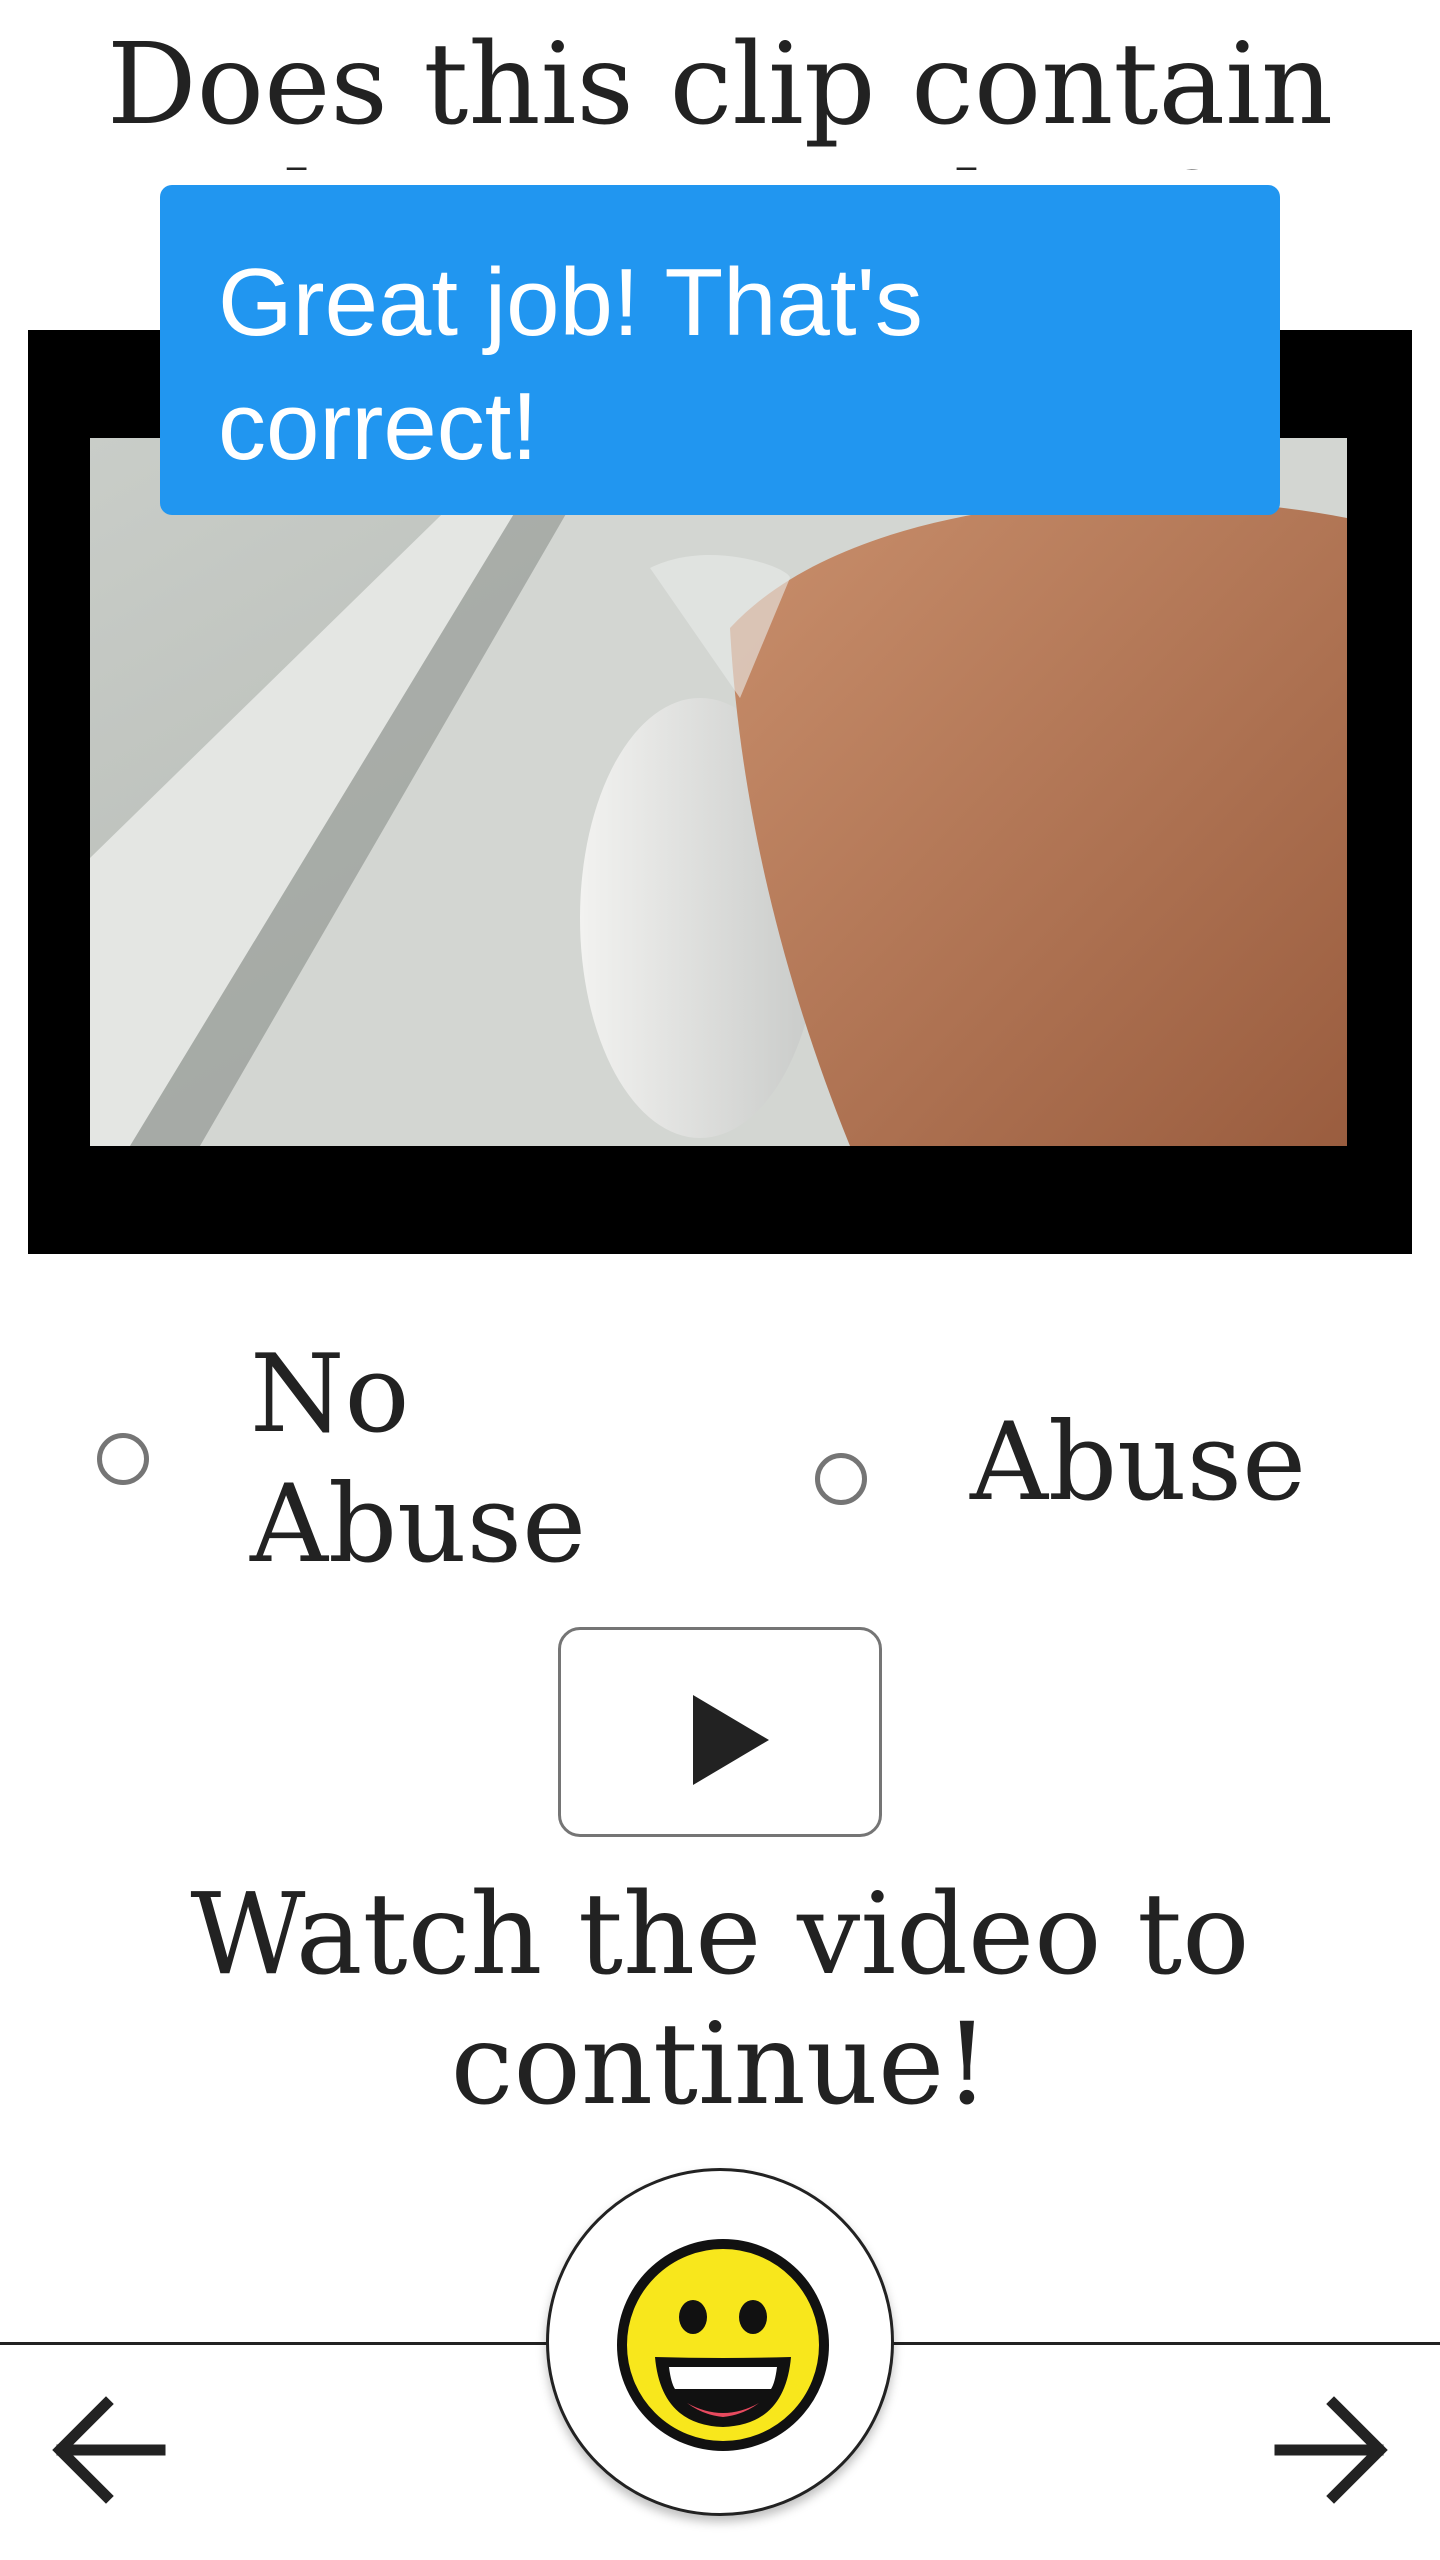 The width and height of the screenshot is (1440, 2560). I want to click on feedback-message: Great job! That's correct!, so click(570, 364).